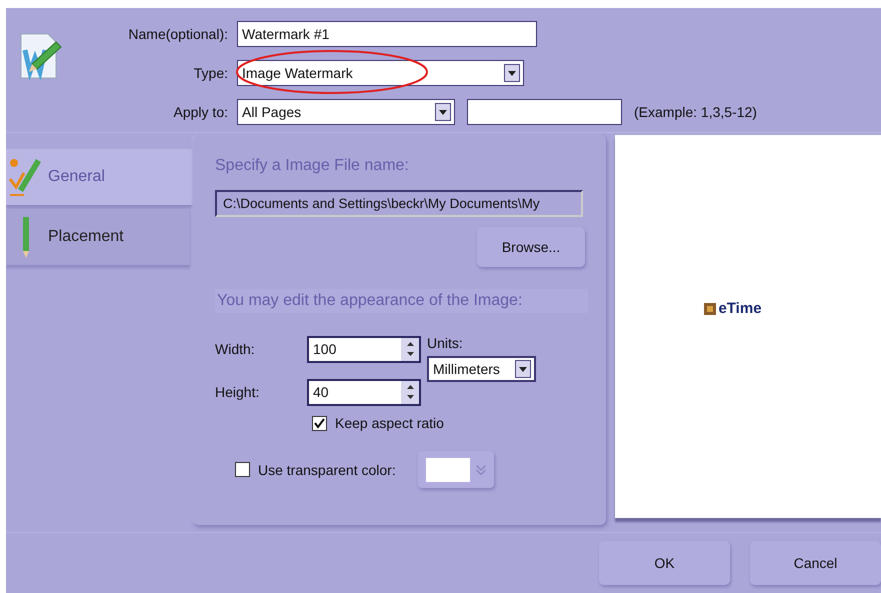 This screenshot has height=593, width=881. What do you see at coordinates (177, 34) in the screenshot?
I see `field-label: Name(optional):` at bounding box center [177, 34].